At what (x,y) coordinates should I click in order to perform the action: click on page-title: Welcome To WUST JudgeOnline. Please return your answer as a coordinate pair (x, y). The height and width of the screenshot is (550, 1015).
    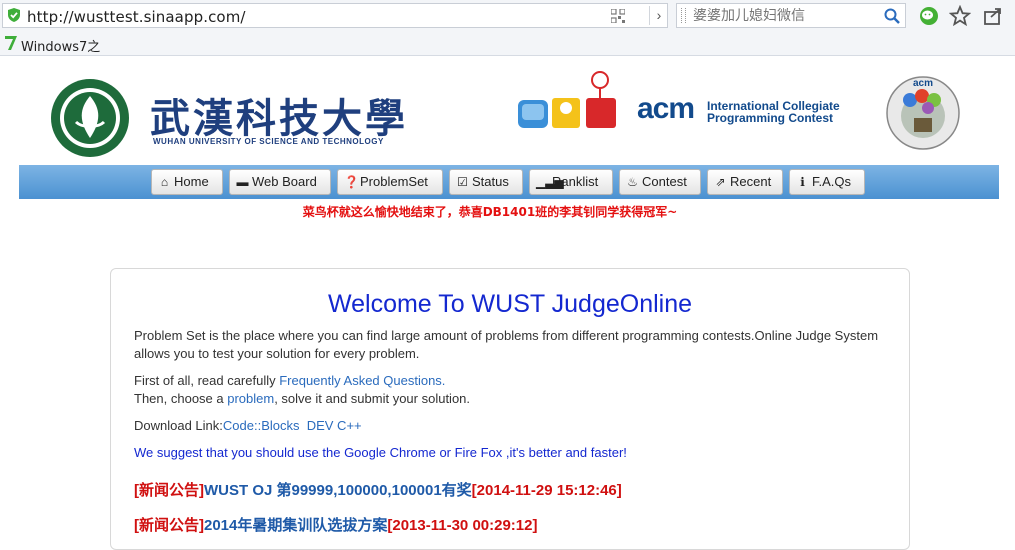
    Looking at the image, I should click on (510, 304).